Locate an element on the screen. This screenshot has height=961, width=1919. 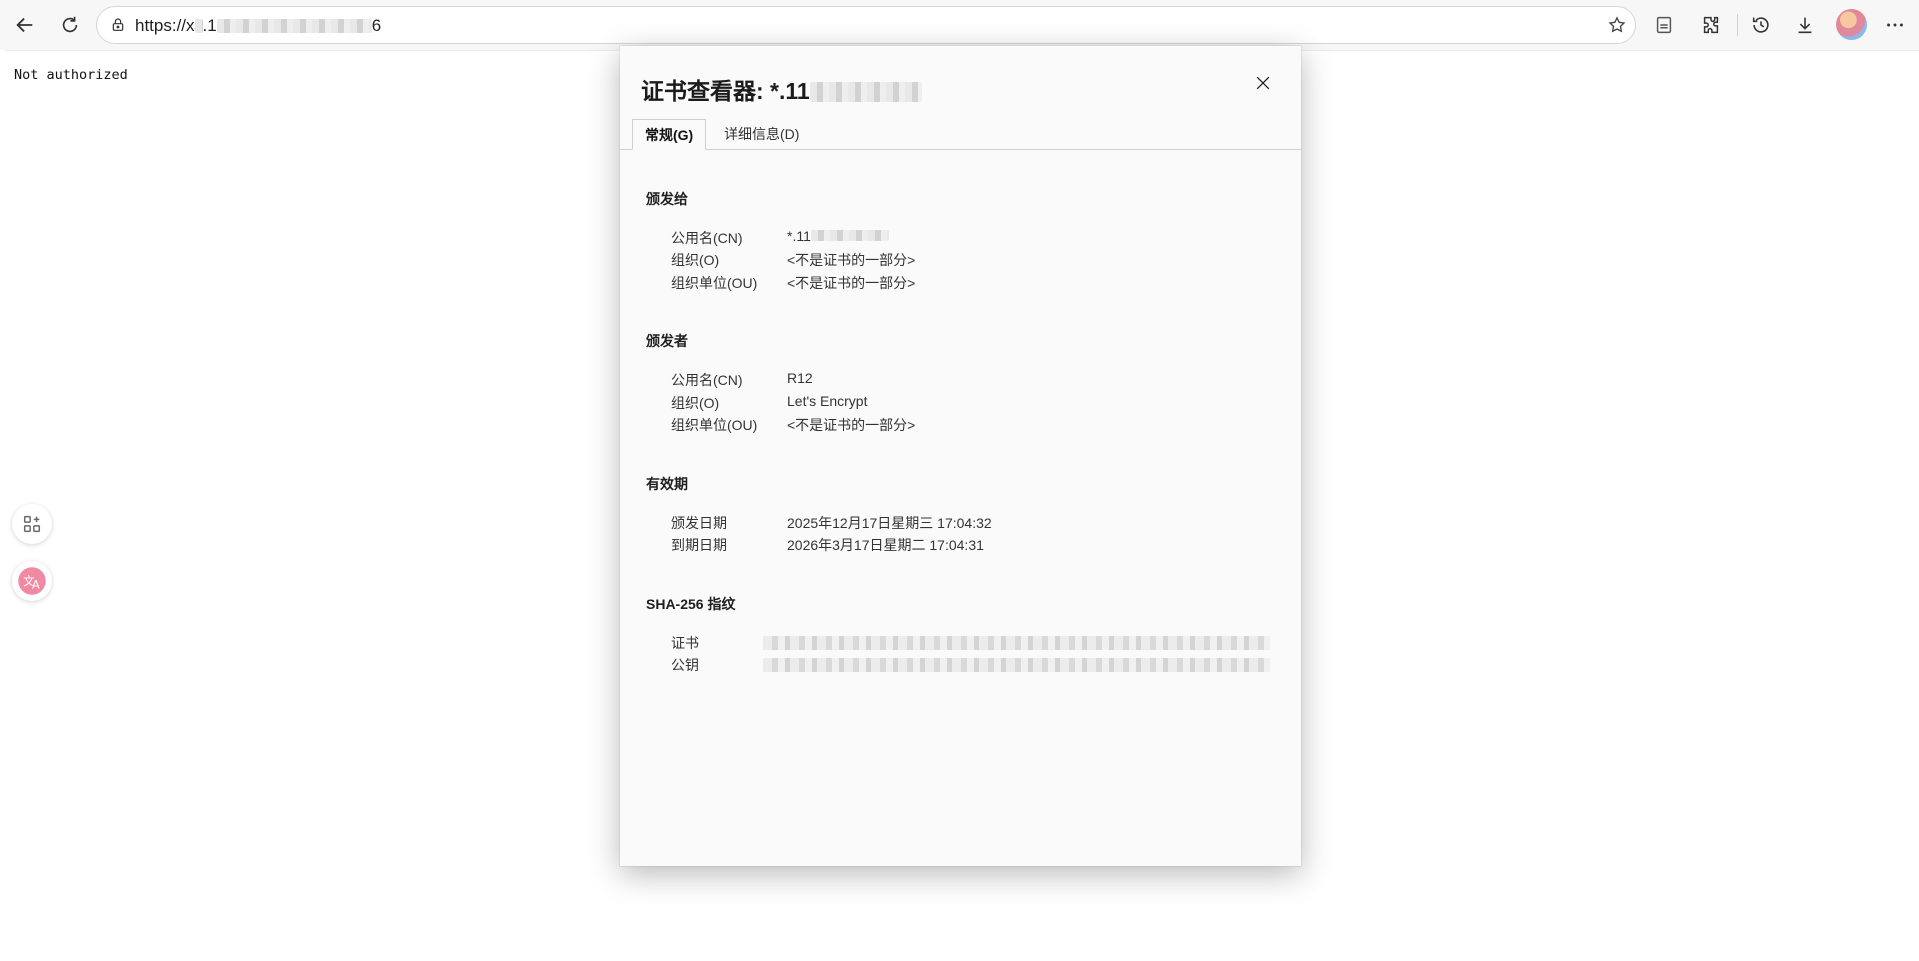
issued-by-ou-value: <不是证书的一部分> is located at coordinates (851, 425).